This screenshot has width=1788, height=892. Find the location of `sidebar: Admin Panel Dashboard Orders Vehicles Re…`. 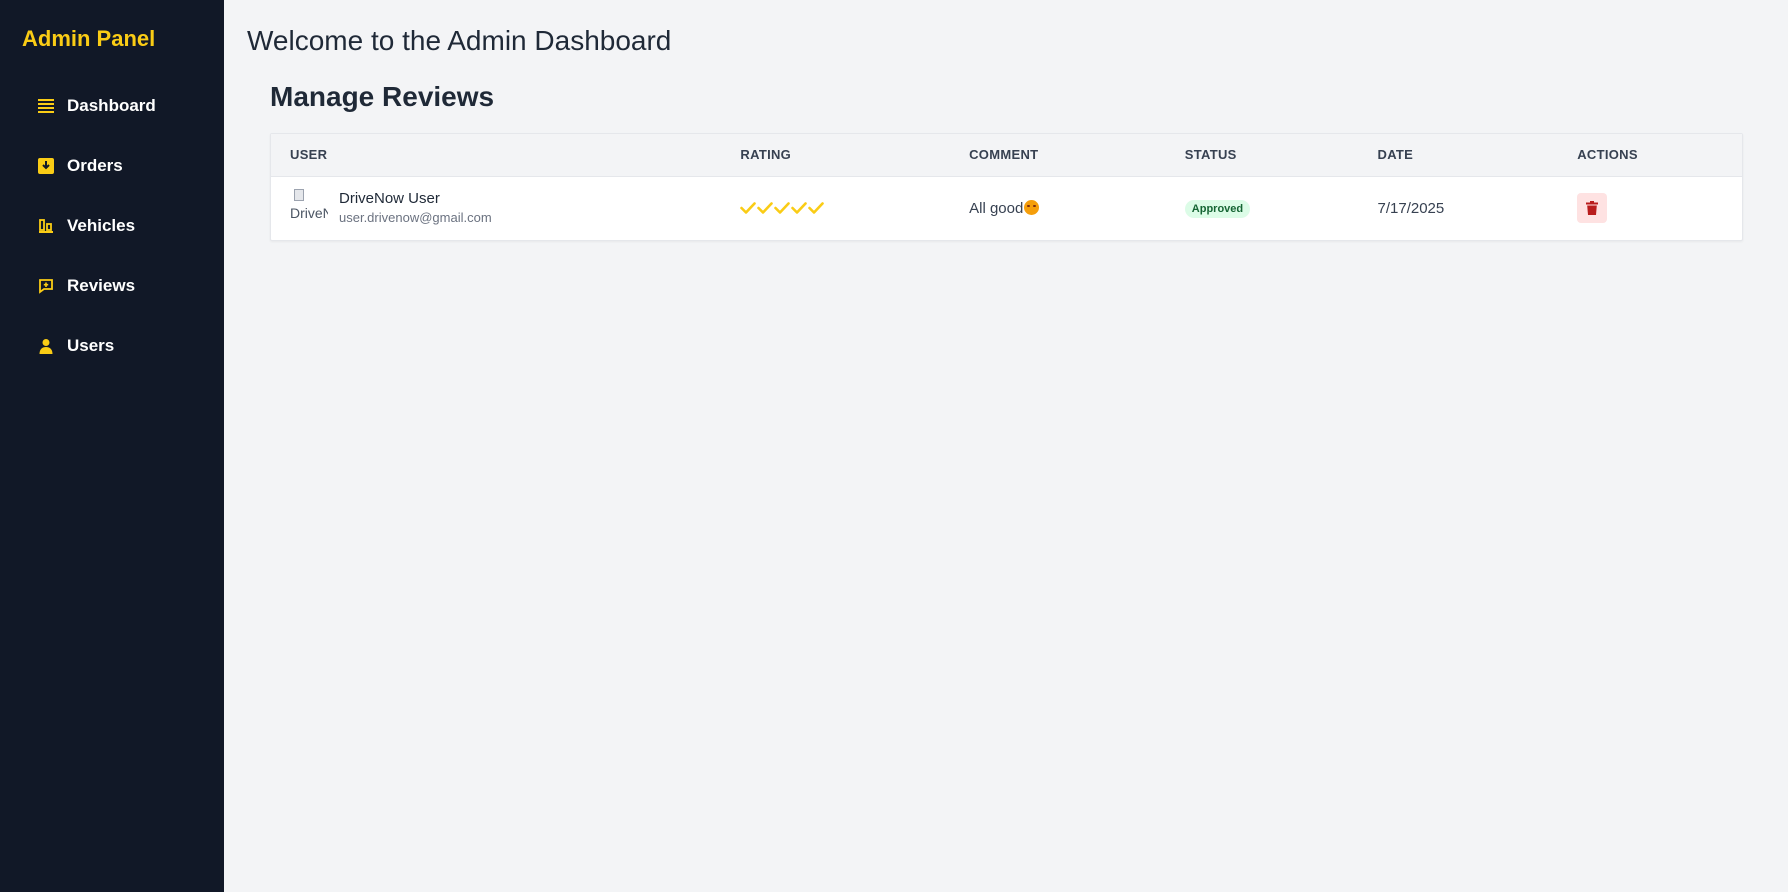

sidebar: Admin Panel Dashboard Orders Vehicles Re… is located at coordinates (112, 446).